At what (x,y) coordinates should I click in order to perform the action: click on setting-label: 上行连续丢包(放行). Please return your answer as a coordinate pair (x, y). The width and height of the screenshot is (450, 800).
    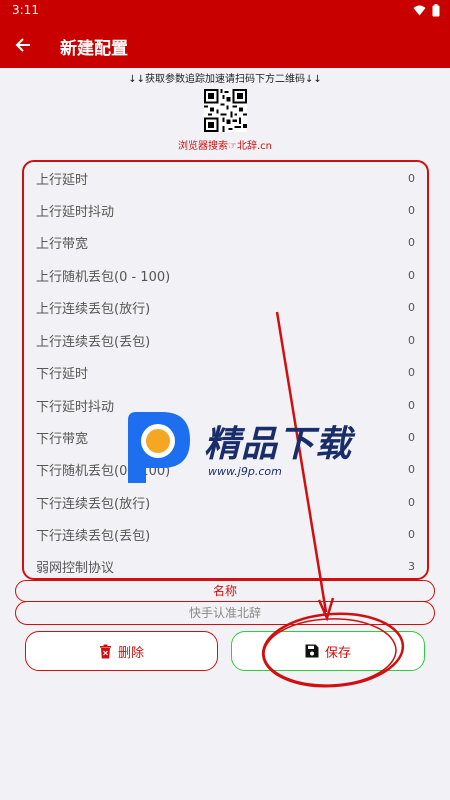
    Looking at the image, I should click on (93, 309).